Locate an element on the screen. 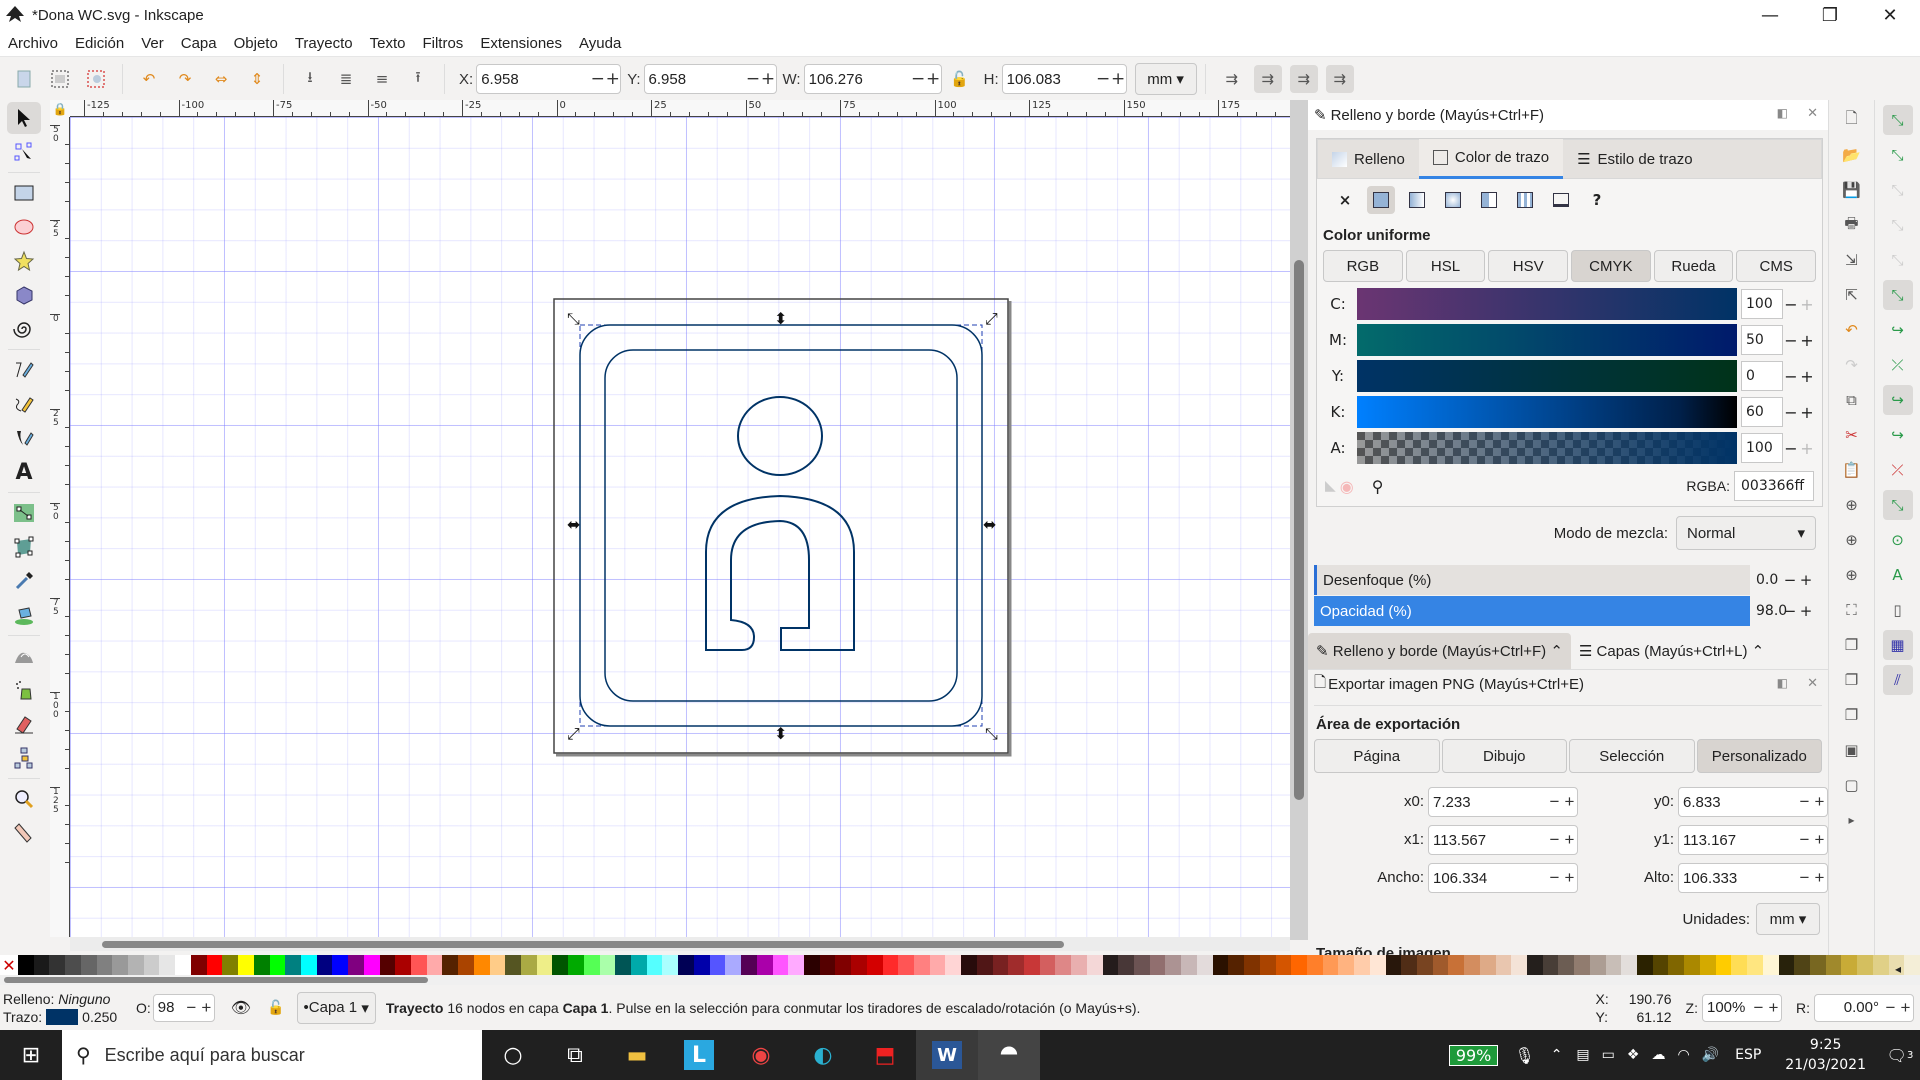 The height and width of the screenshot is (1080, 1920). mode-cms-button: CMS is located at coordinates (1776, 266).